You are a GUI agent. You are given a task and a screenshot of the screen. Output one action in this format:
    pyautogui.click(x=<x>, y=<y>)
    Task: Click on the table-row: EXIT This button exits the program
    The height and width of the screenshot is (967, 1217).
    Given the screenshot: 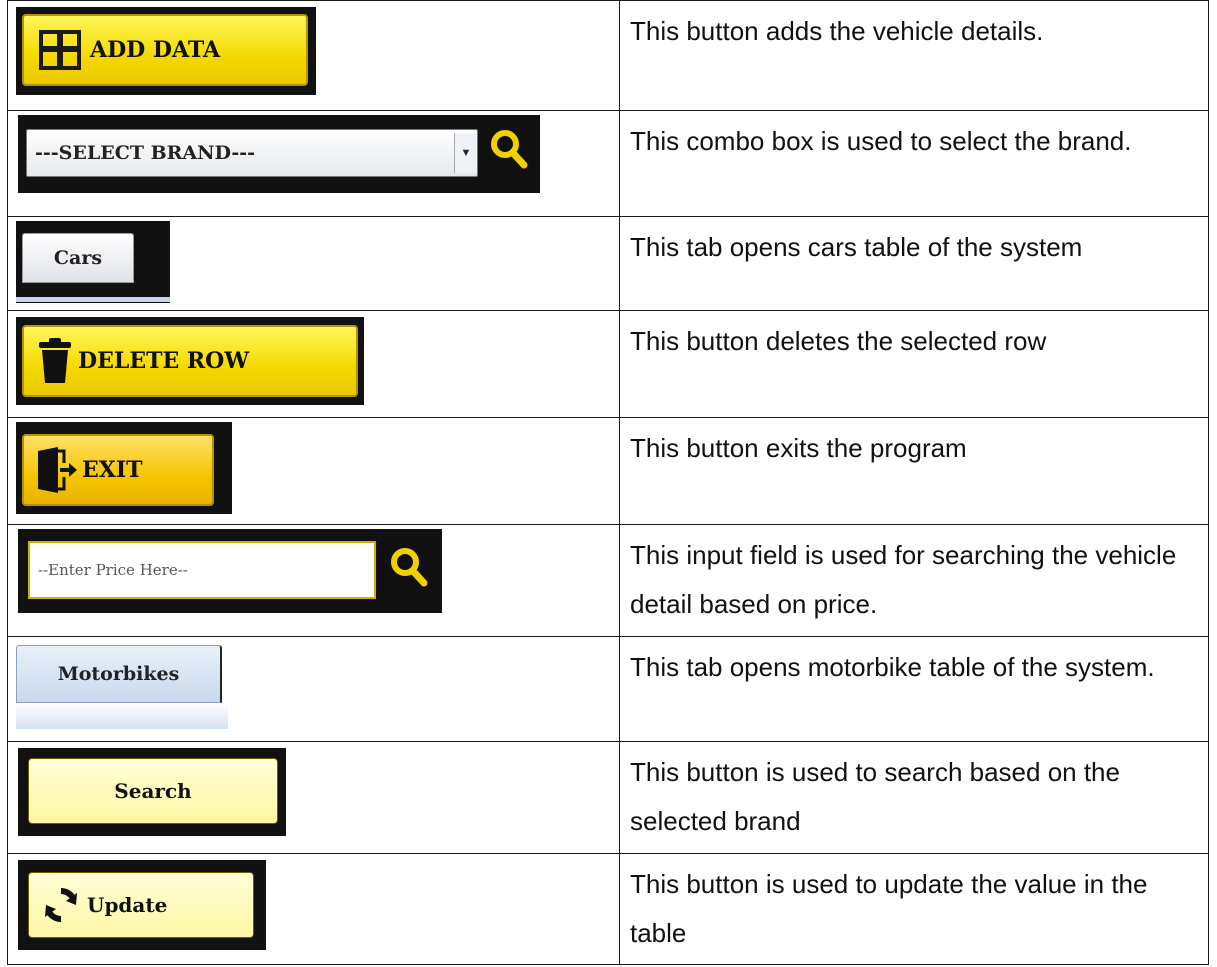 What is the action you would take?
    pyautogui.click(x=608, y=471)
    